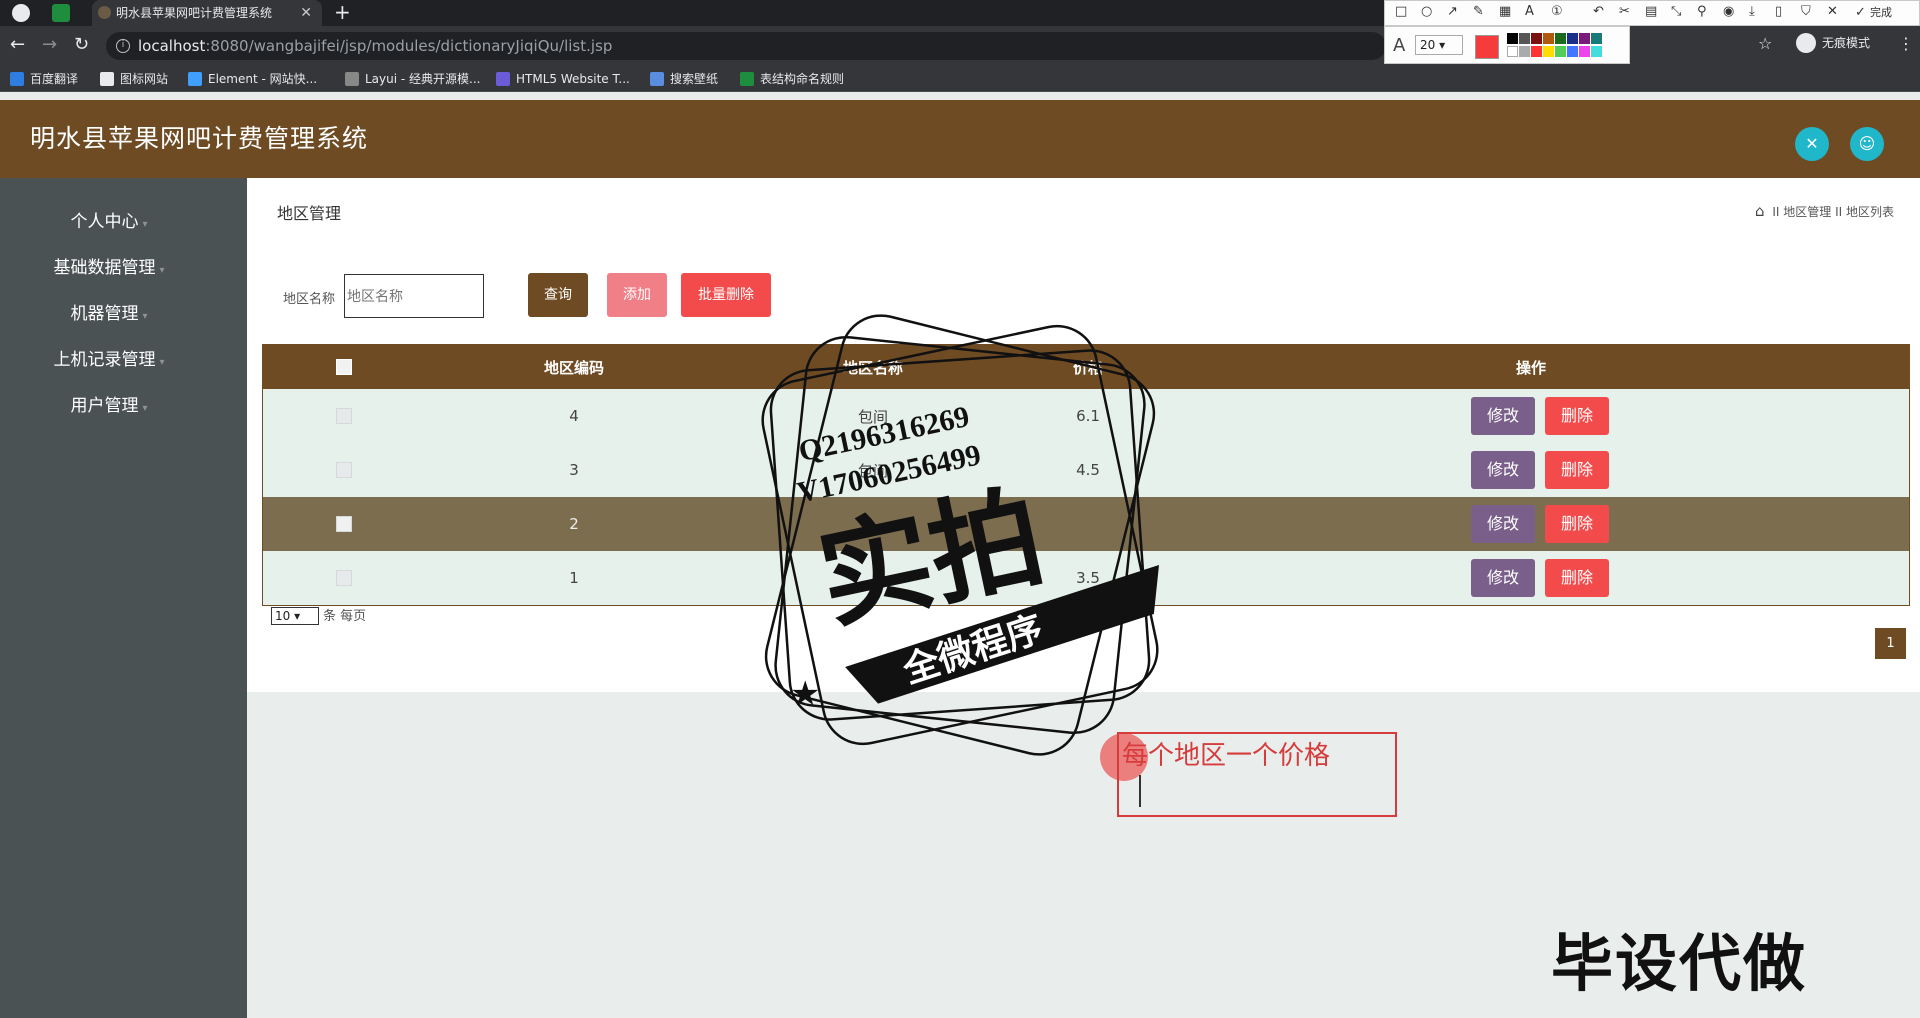  What do you see at coordinates (1529, 11) in the screenshot?
I see `text-tool-icon: A` at bounding box center [1529, 11].